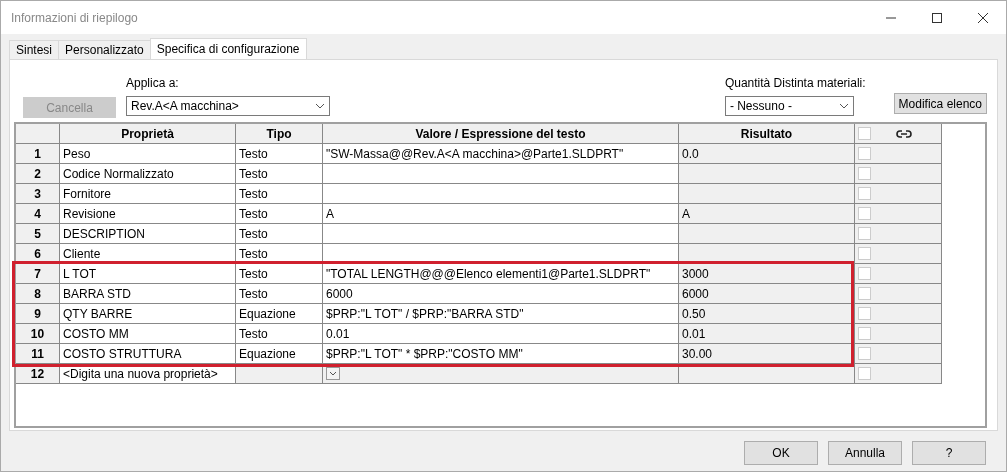 This screenshot has width=1007, height=472. I want to click on table-cell: 3000, so click(767, 274).